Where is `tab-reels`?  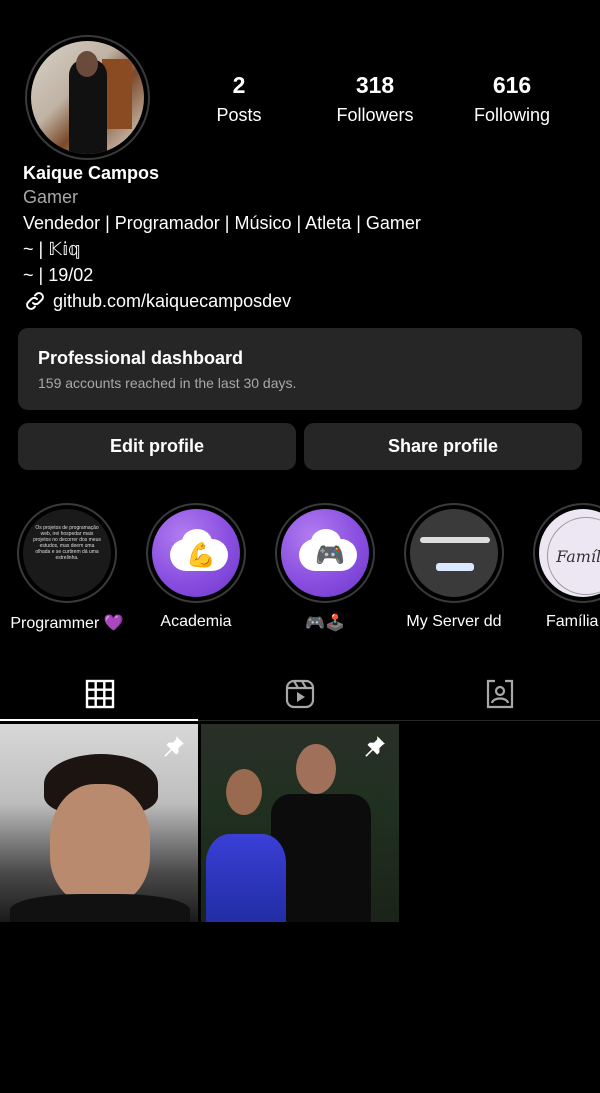 tab-reels is located at coordinates (300, 694).